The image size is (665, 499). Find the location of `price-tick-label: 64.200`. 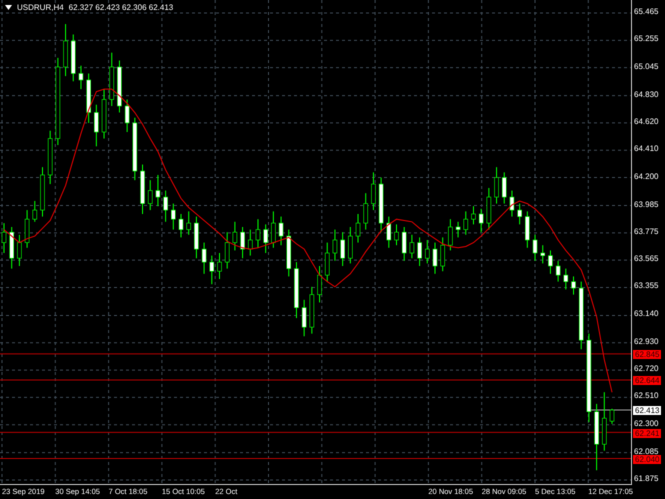

price-tick-label: 64.200 is located at coordinates (646, 176).